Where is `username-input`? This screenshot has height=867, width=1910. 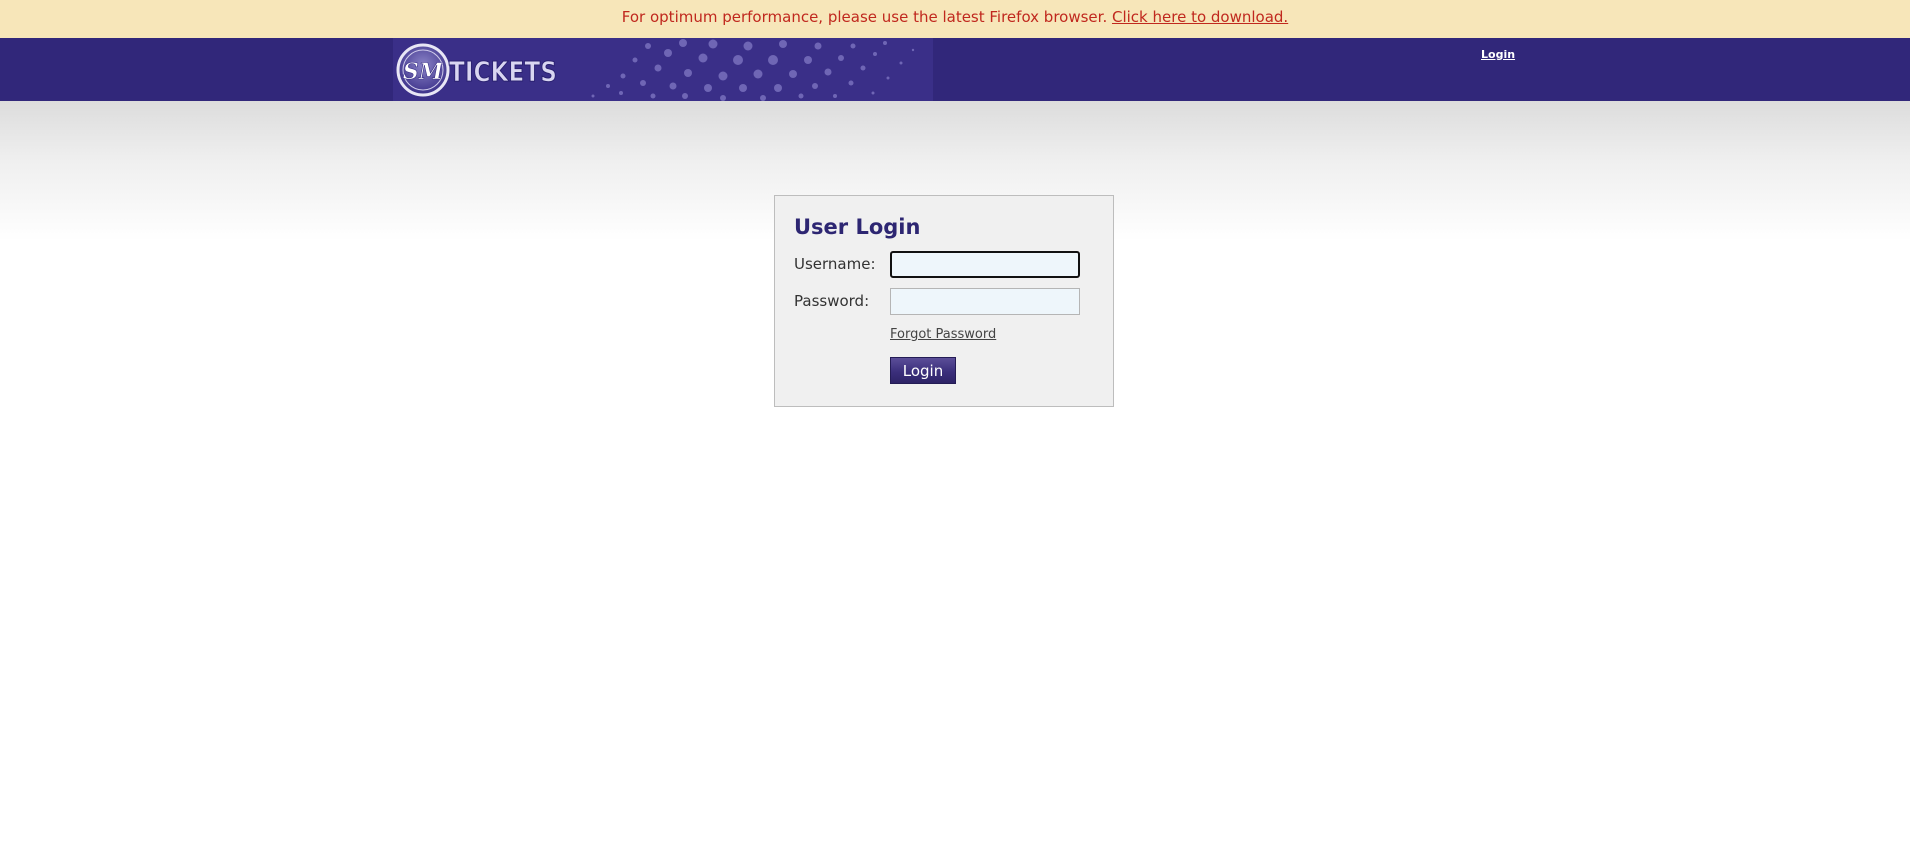 username-input is located at coordinates (985, 264).